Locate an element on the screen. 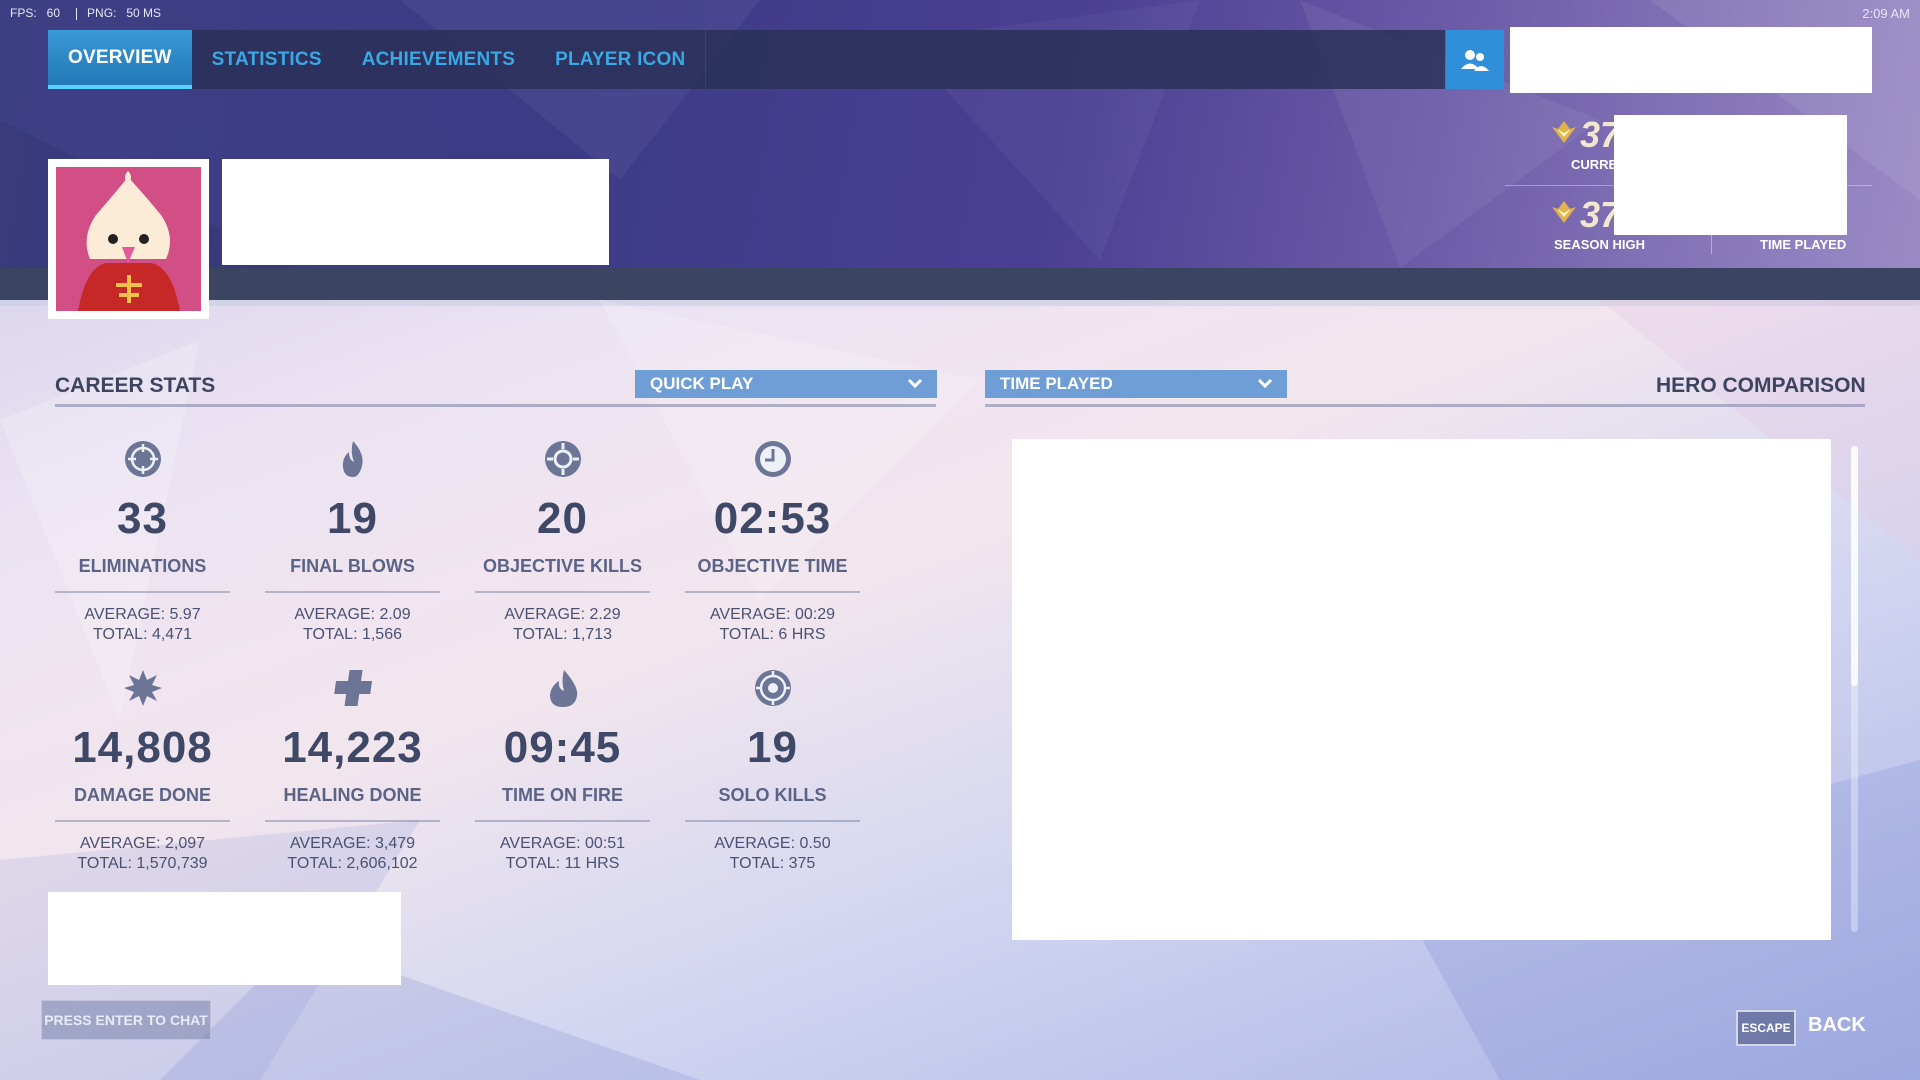 The width and height of the screenshot is (1920, 1080). plus-icon is located at coordinates (352, 688).